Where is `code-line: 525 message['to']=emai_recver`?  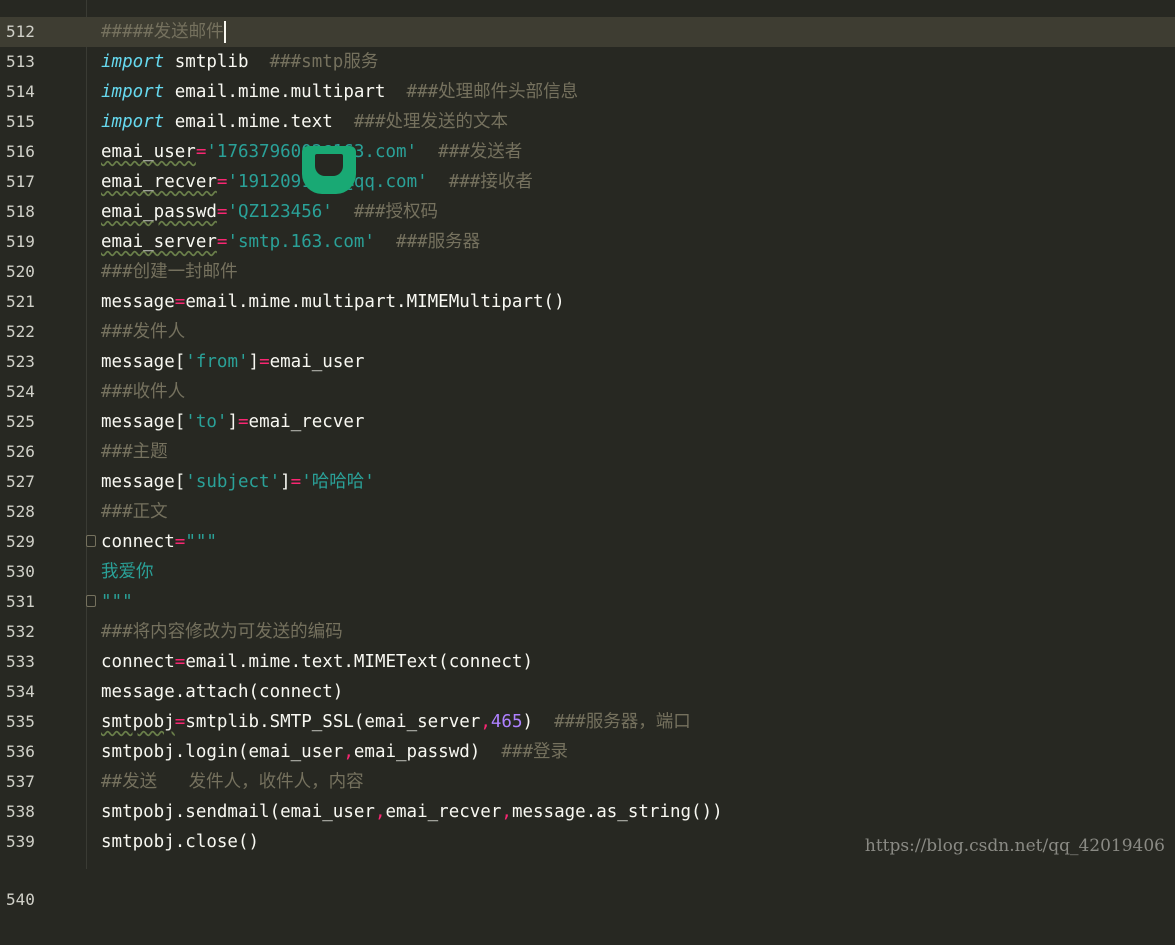 code-line: 525 message['to']=emai_recver is located at coordinates (587, 422).